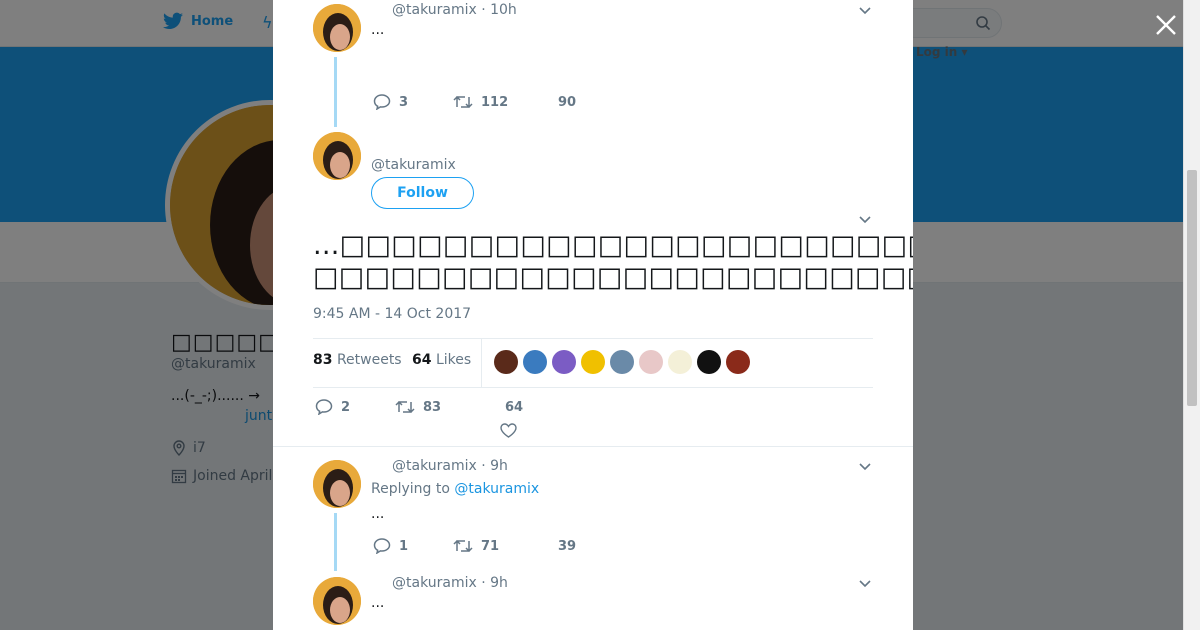  I want to click on like-count: 90, so click(567, 102).